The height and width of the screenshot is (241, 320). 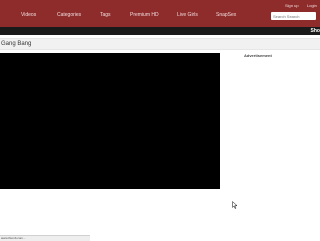 What do you see at coordinates (28, 15) in the screenshot?
I see `nav-videos: Videos` at bounding box center [28, 15].